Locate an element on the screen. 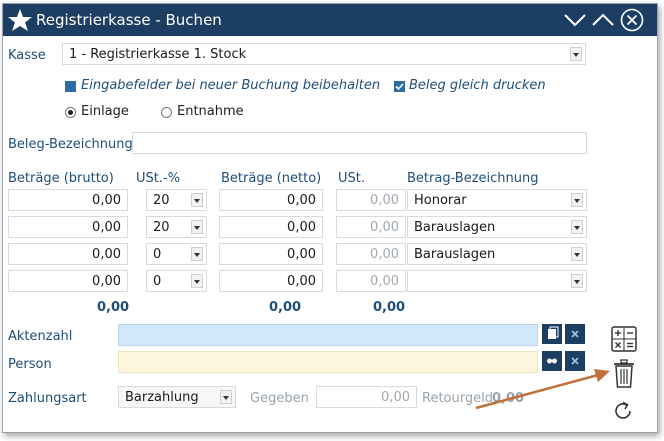 The height and width of the screenshot is (441, 664). header-bezeichnung: Betrag-Bezeichnung is located at coordinates (473, 178).